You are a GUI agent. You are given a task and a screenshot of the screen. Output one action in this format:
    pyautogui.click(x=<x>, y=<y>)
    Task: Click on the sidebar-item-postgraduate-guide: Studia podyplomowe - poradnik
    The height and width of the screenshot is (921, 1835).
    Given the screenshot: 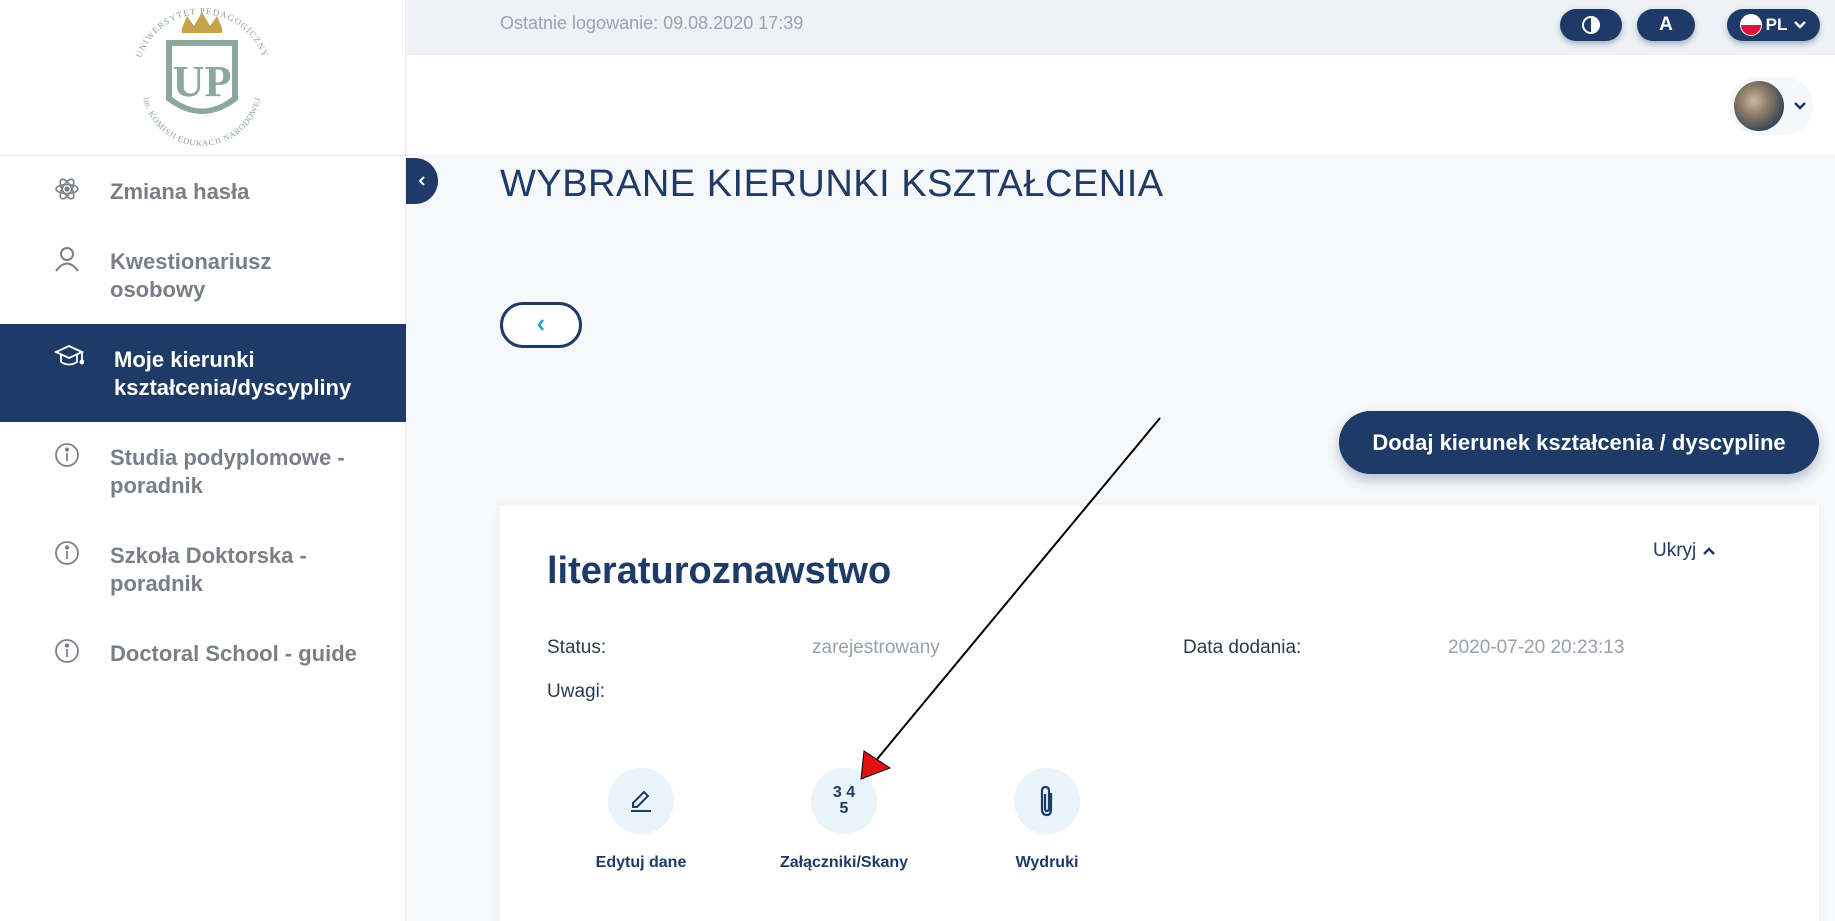 What is the action you would take?
    pyautogui.click(x=203, y=471)
    